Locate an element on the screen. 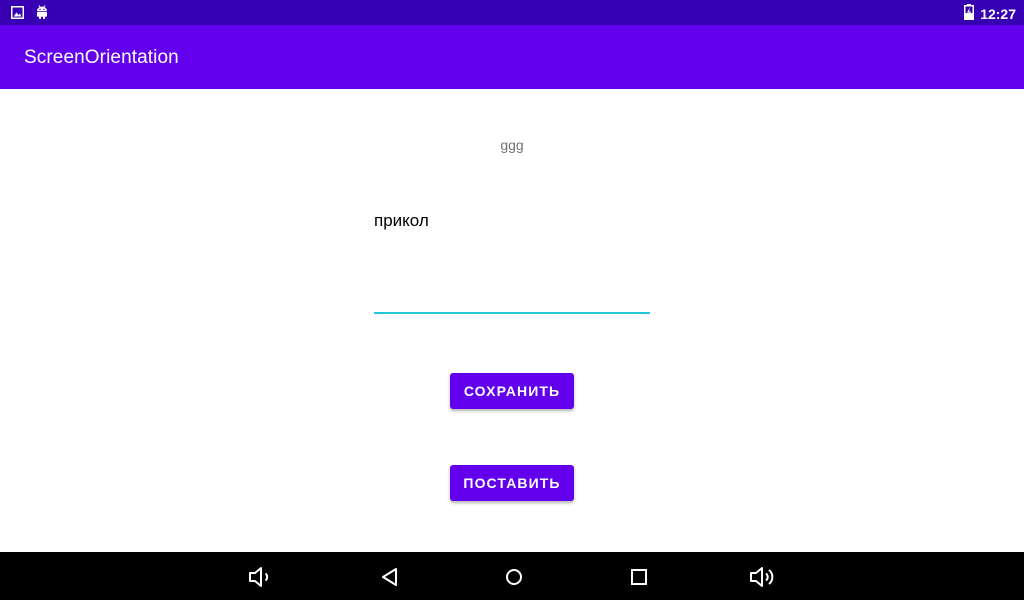  navigation-bar is located at coordinates (512, 576).